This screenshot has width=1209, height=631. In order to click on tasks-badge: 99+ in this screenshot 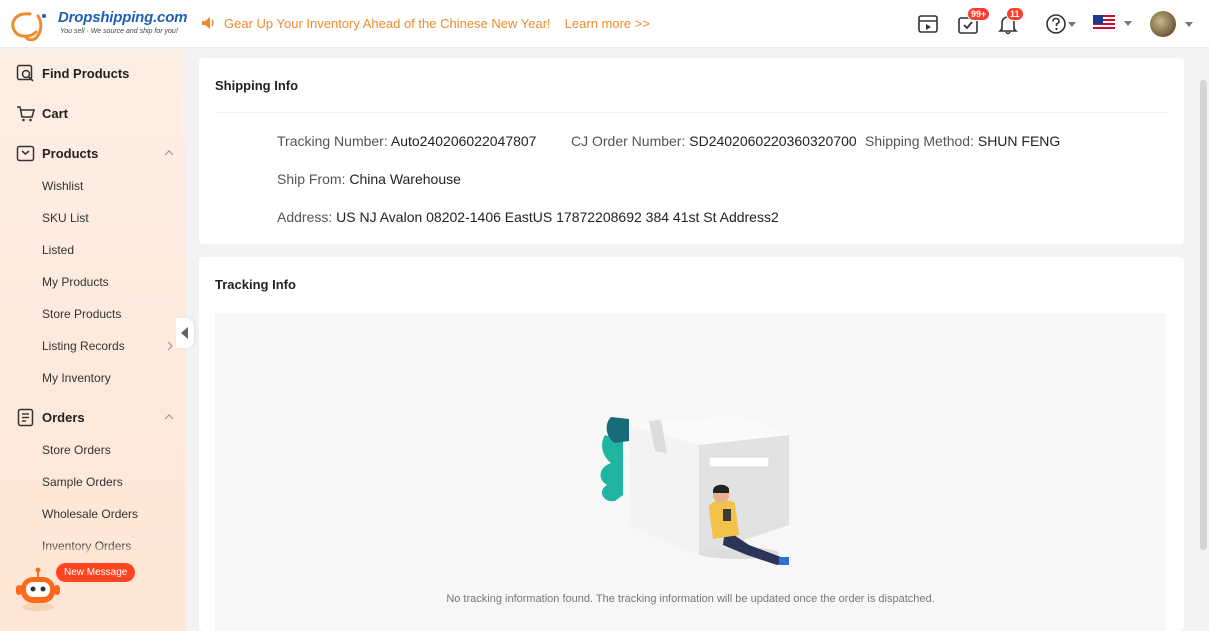, I will do `click(979, 14)`.